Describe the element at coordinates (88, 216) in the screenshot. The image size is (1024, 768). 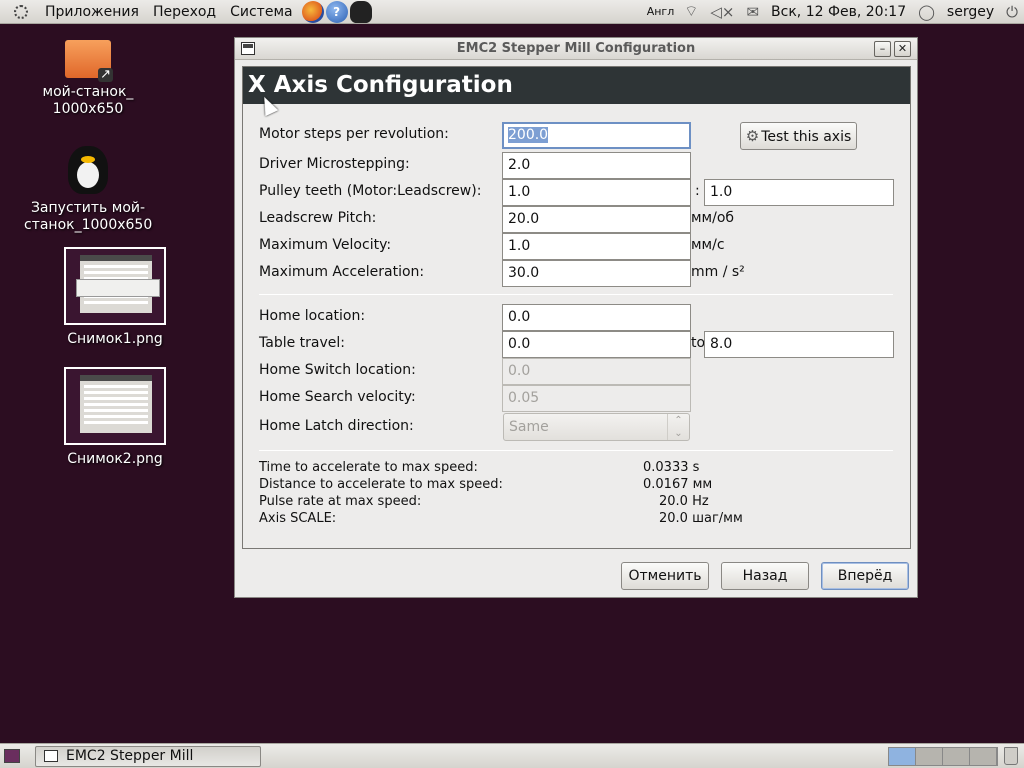
I see `desktop-icon-label: Запустить мой-станок_1000x650` at that location.